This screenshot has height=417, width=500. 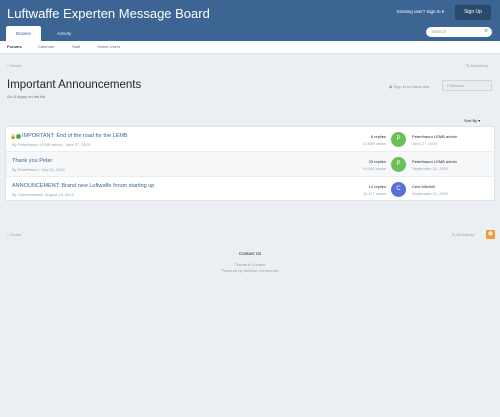 What do you see at coordinates (472, 120) in the screenshot?
I see `sort-by-dropdown: Sort By ▾` at bounding box center [472, 120].